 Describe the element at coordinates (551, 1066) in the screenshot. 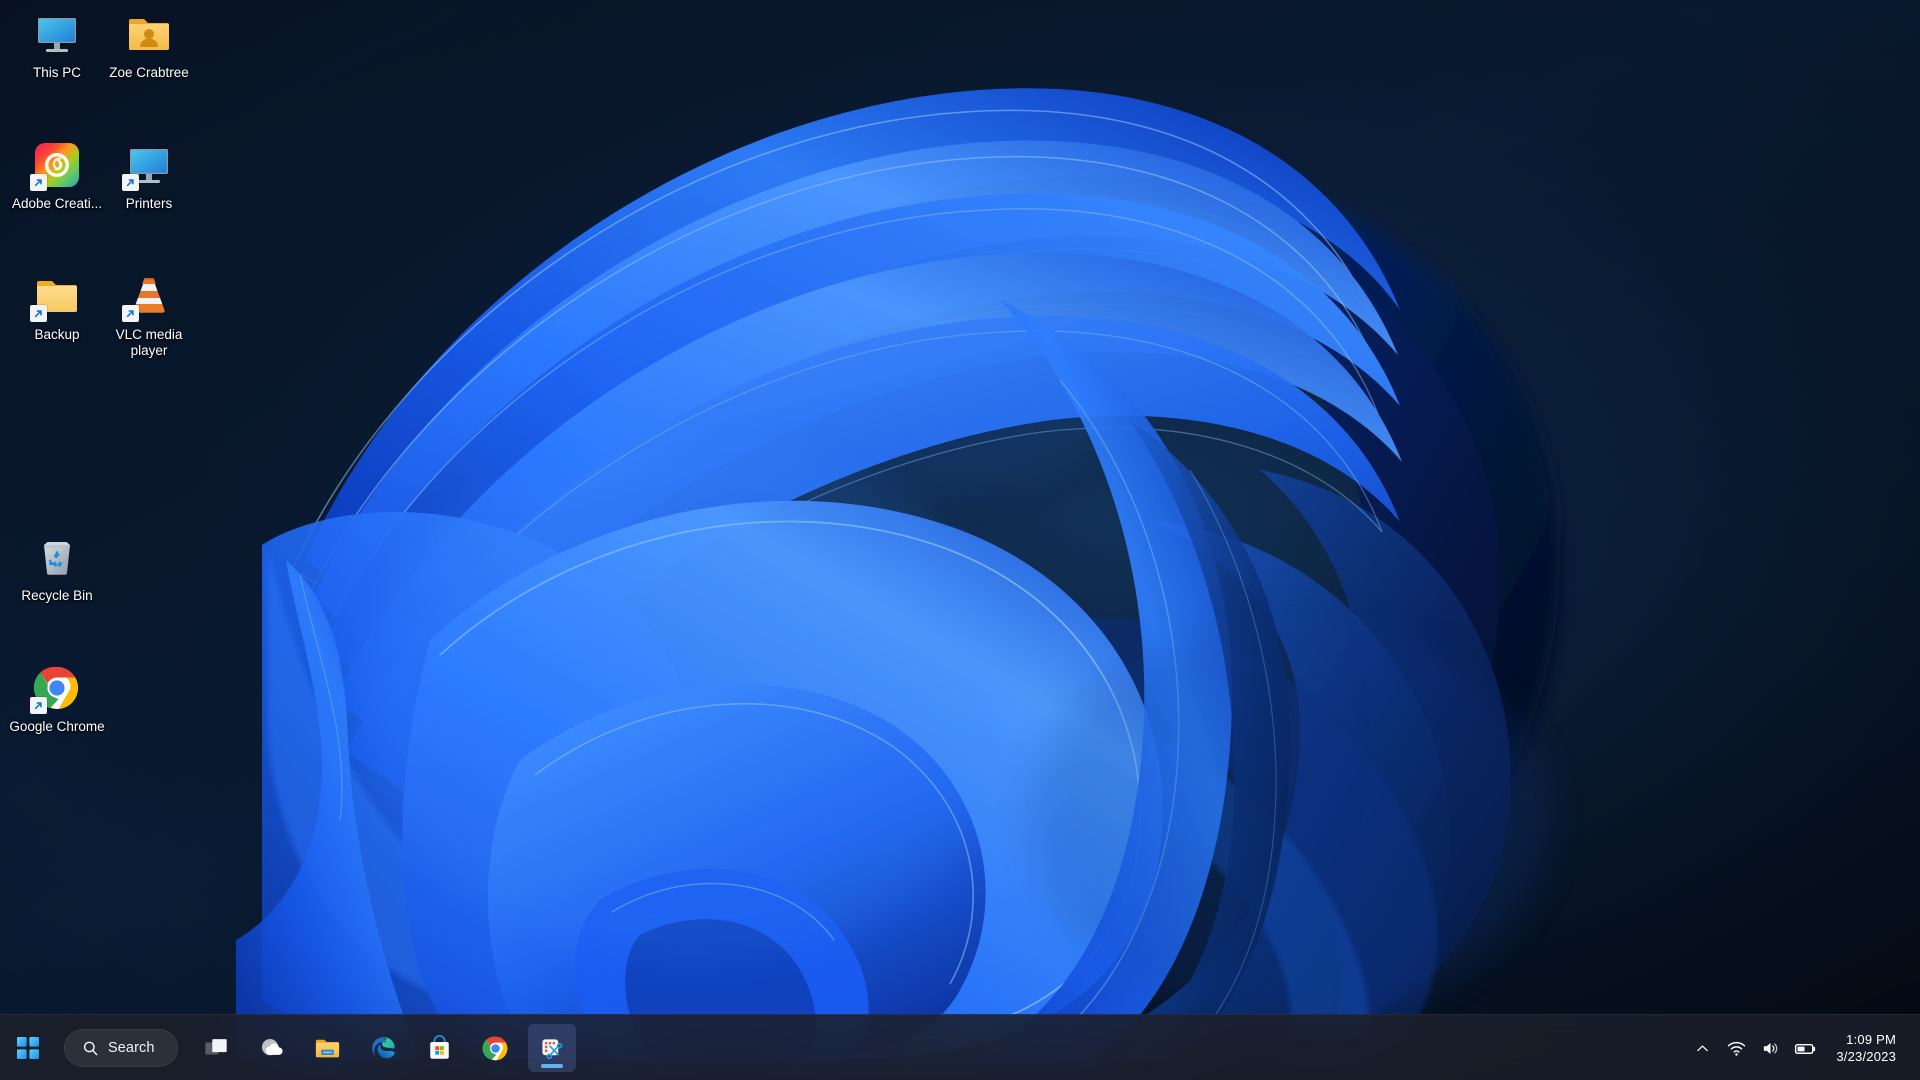

I see `active-app-indicator` at that location.